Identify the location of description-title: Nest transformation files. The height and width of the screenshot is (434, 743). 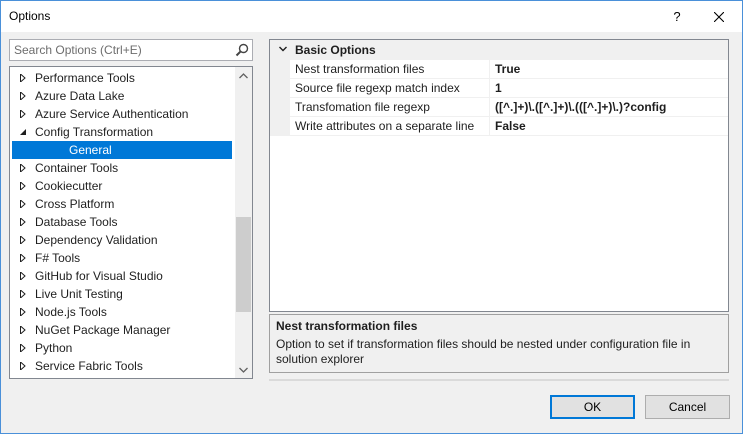
(347, 326).